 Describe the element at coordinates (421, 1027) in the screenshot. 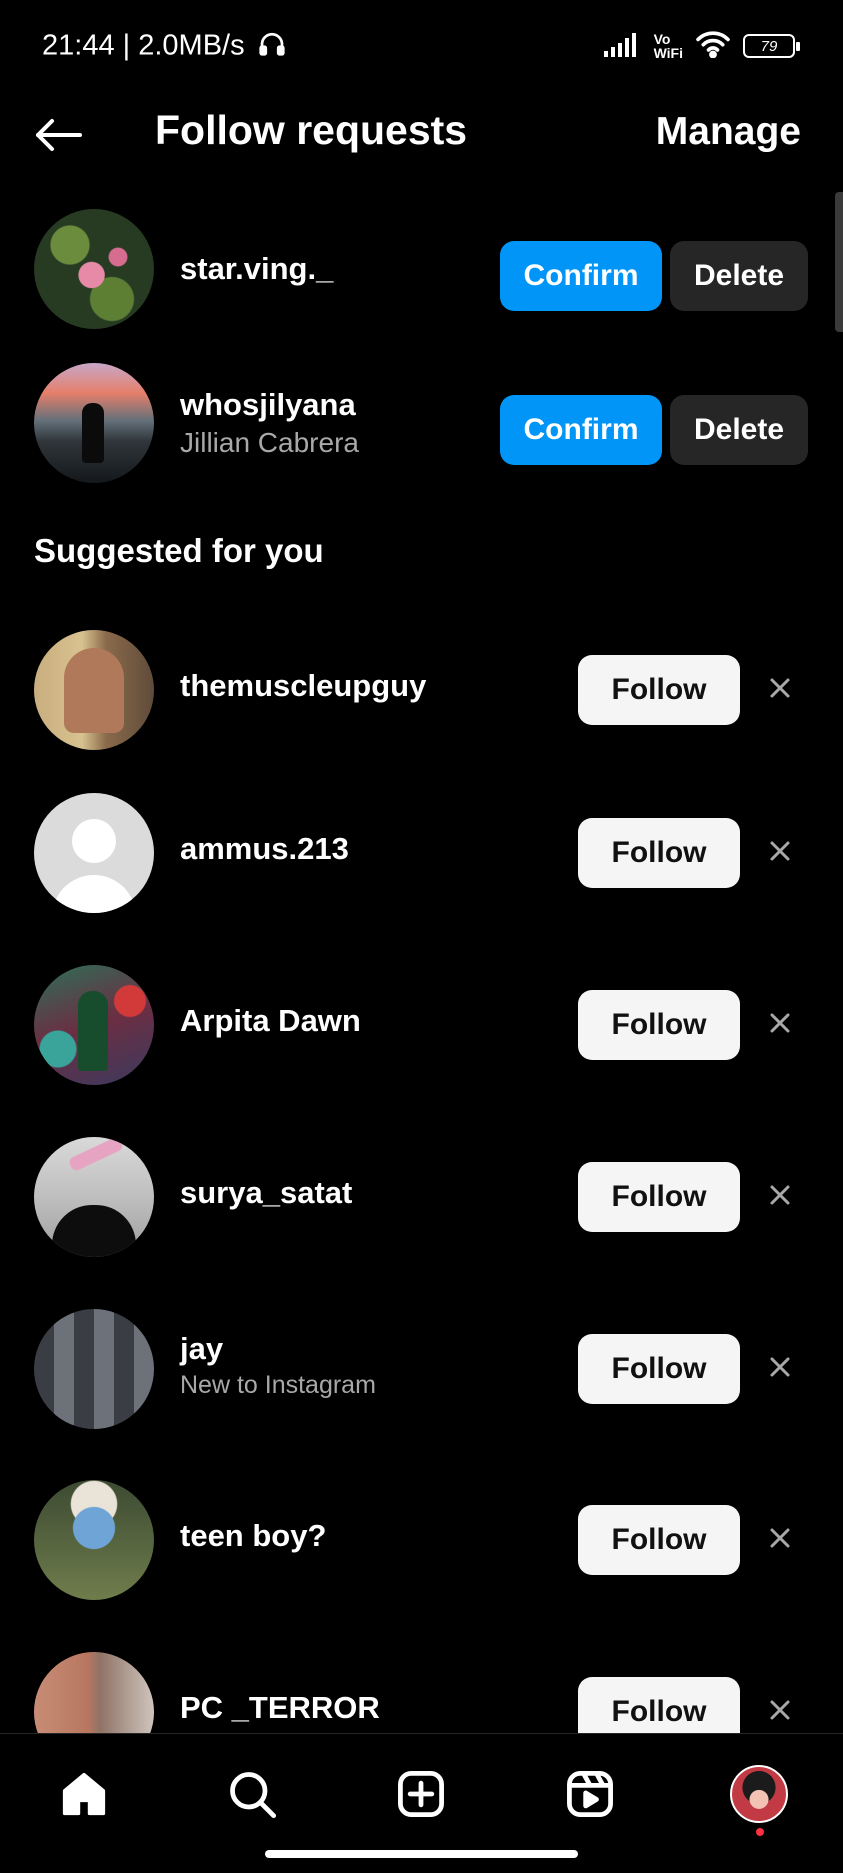

I see `suggestion-row: Arpita Dawn Follow` at that location.